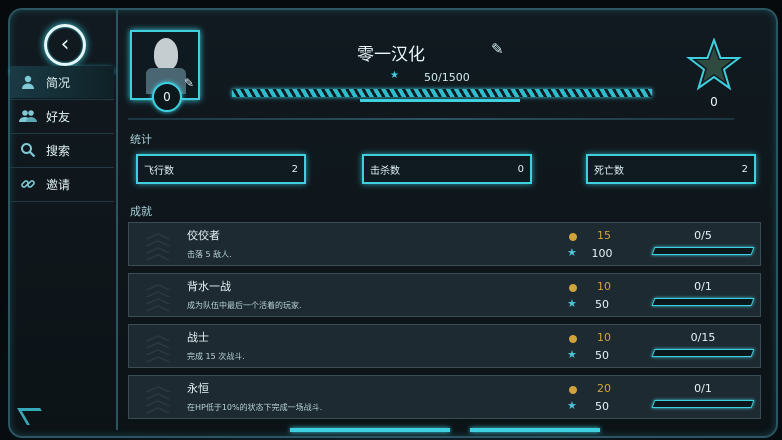 The width and height of the screenshot is (782, 440). I want to click on coin-reward: 20, so click(604, 388).